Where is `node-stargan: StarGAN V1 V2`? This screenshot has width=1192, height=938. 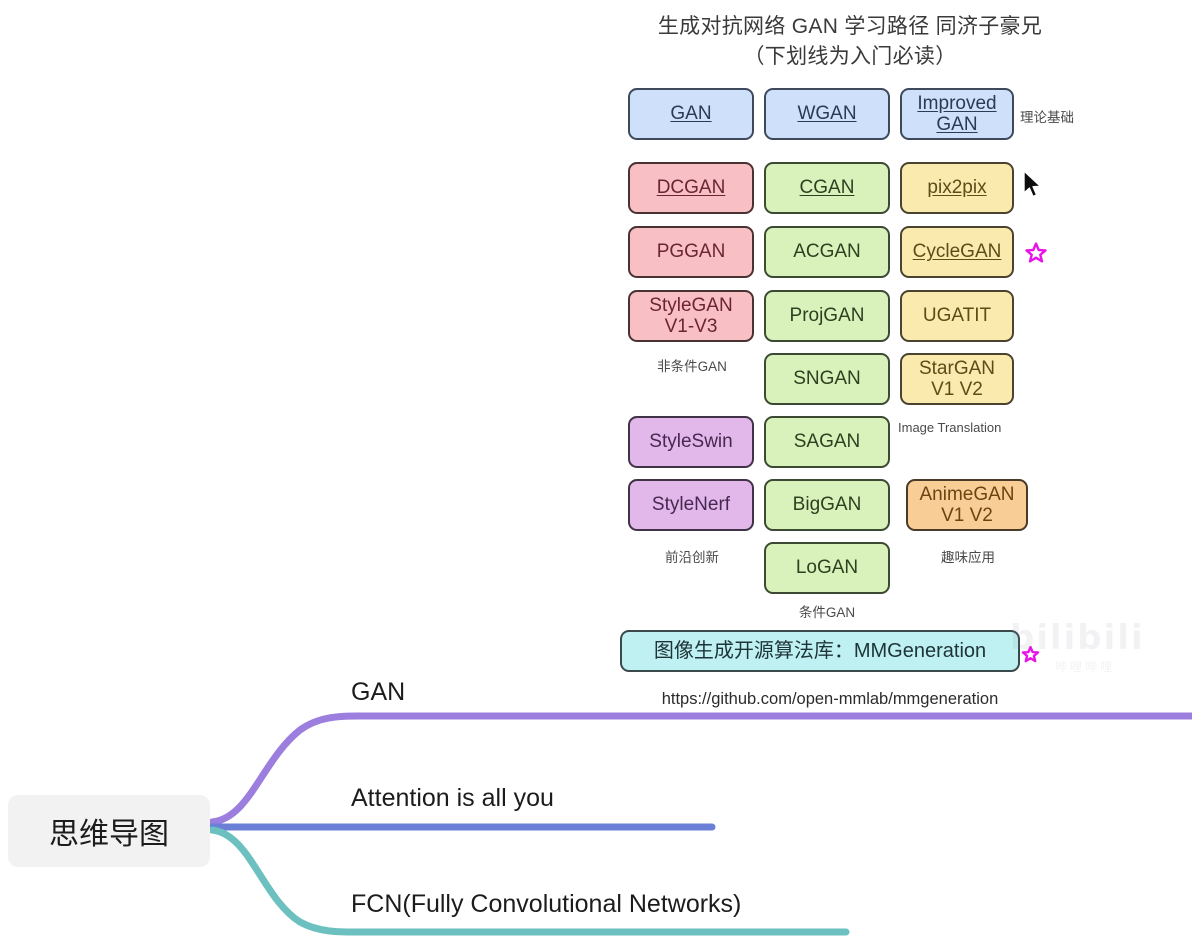
node-stargan: StarGAN V1 V2 is located at coordinates (957, 379).